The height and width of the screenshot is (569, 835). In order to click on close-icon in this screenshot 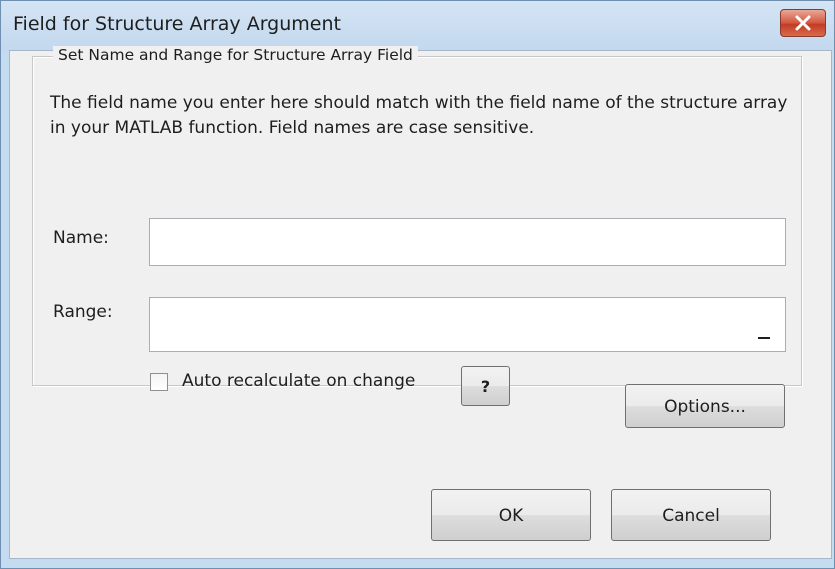, I will do `click(803, 23)`.